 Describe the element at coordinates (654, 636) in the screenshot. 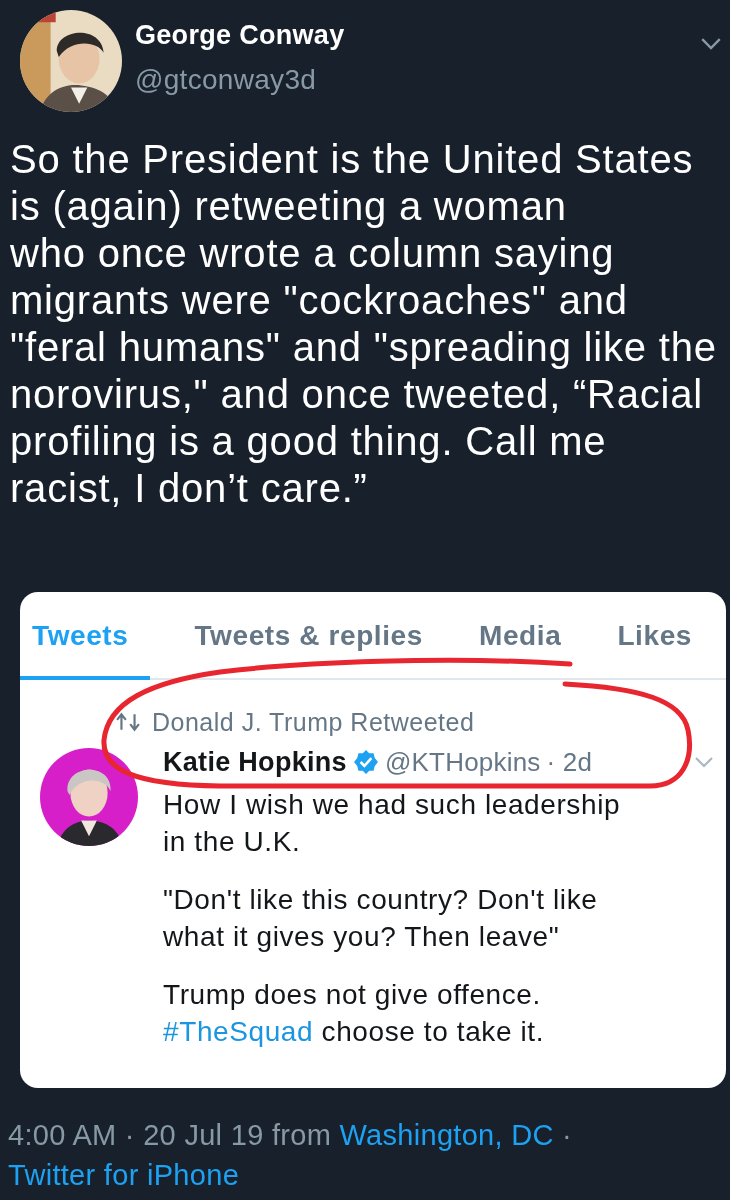

I see `profile-tab: Likes` at that location.